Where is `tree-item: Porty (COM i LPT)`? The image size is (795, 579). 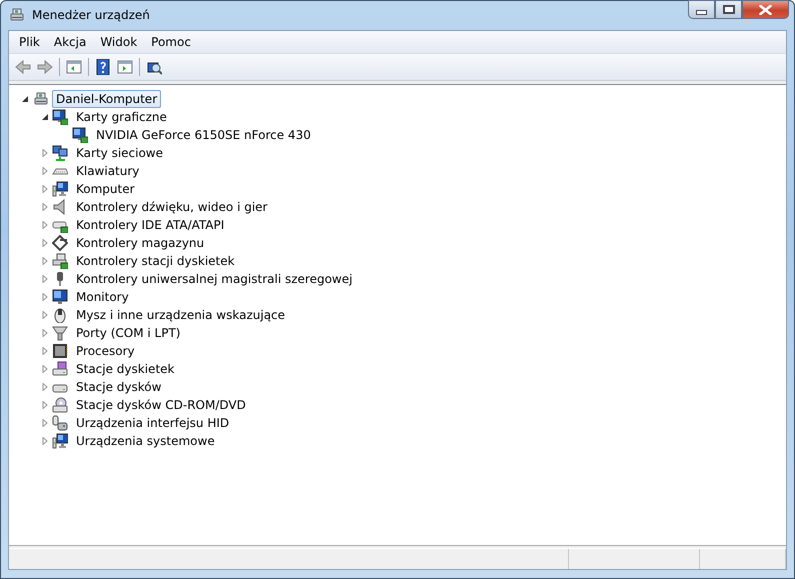
tree-item: Porty (COM i LPT) is located at coordinates (128, 333).